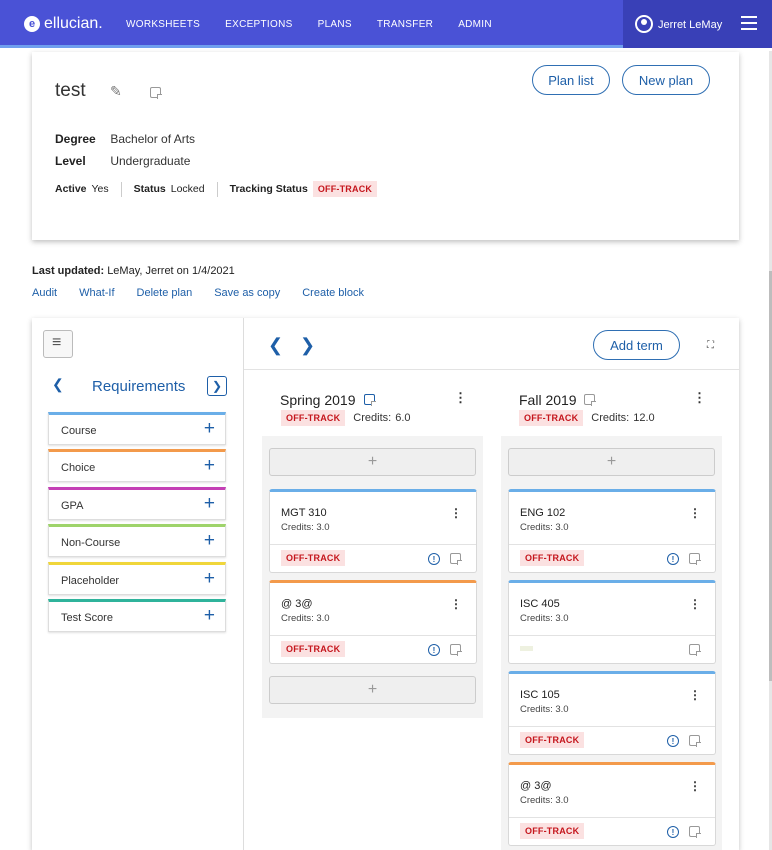 This screenshot has height=850, width=772. Describe the element at coordinates (258, 24) in the screenshot. I see `nav-exceptions: EXCEPTIONS` at that location.